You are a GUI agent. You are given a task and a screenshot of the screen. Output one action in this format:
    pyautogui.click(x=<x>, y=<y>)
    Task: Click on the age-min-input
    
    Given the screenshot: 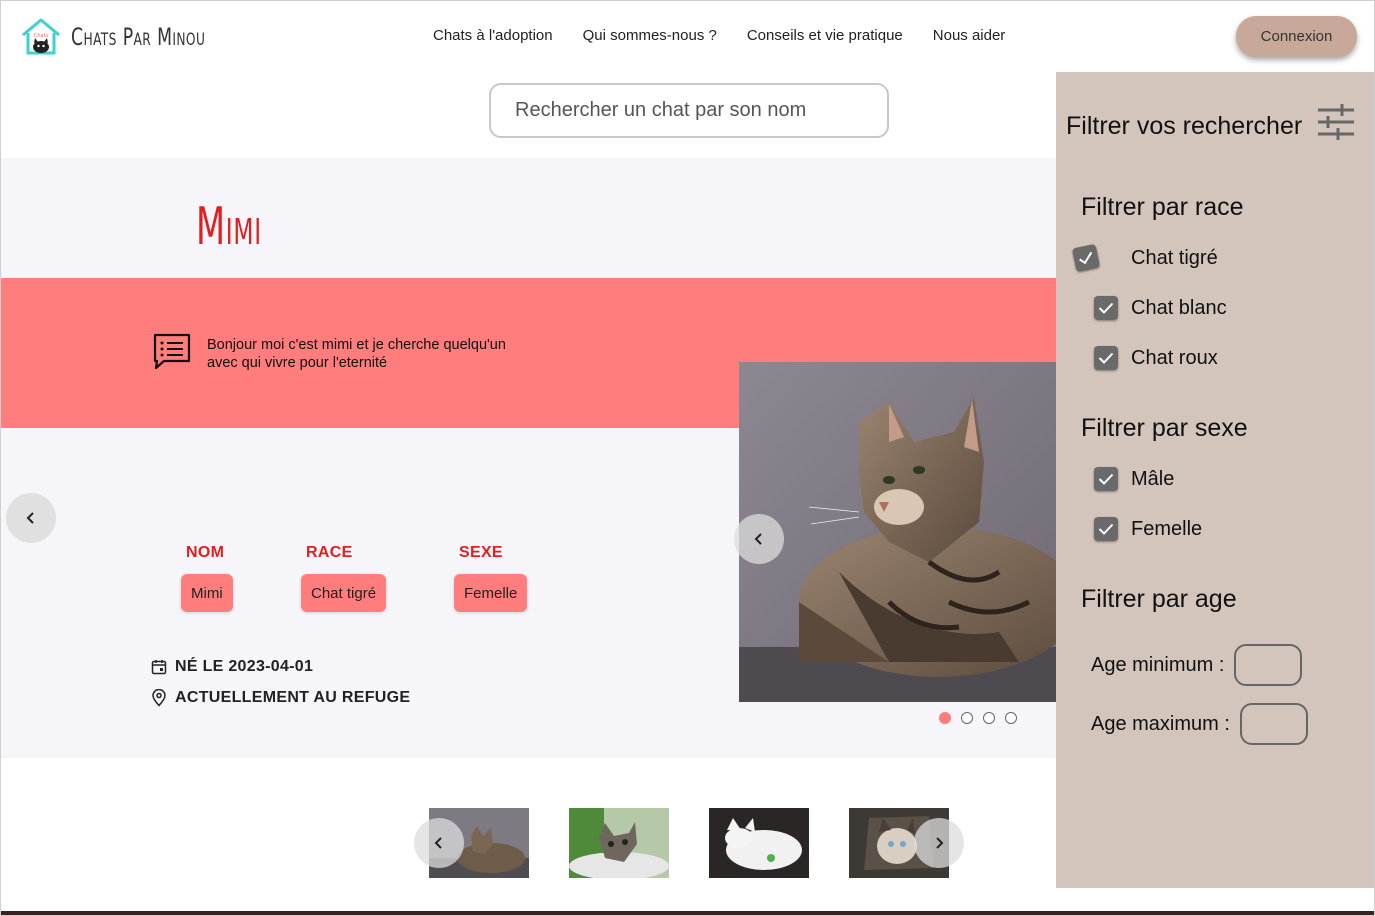 What is the action you would take?
    pyautogui.click(x=1268, y=665)
    